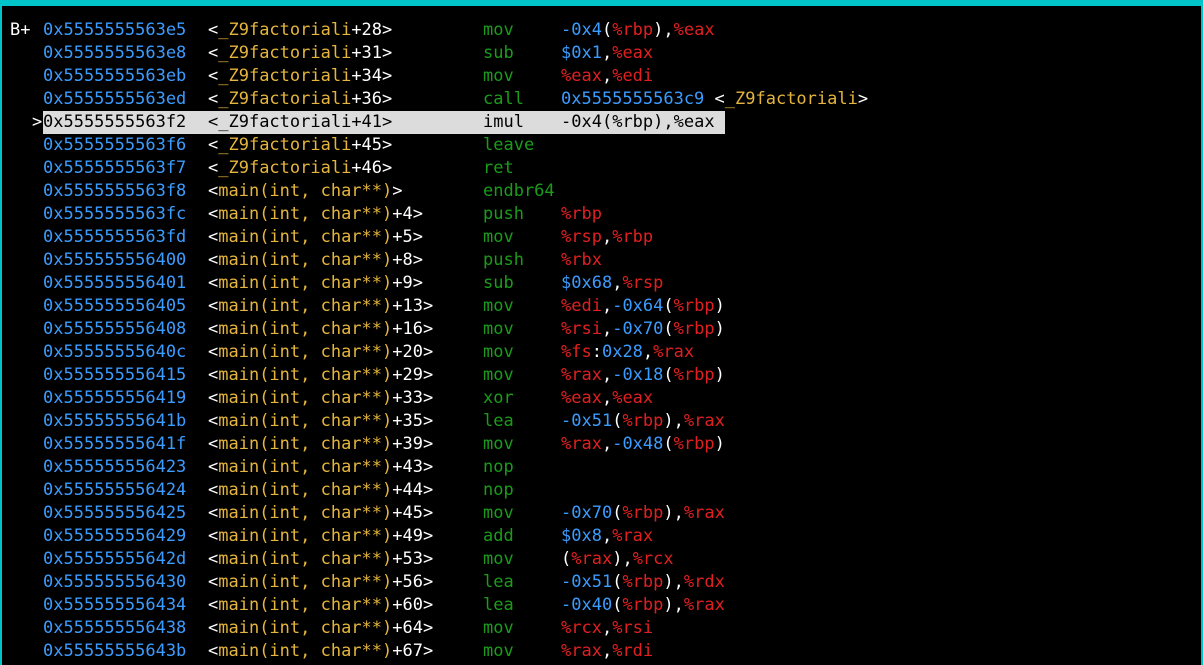 This screenshot has width=1203, height=665. Describe the element at coordinates (115, 99) in the screenshot. I see `instruction-address: 0x5555555563ed` at that location.